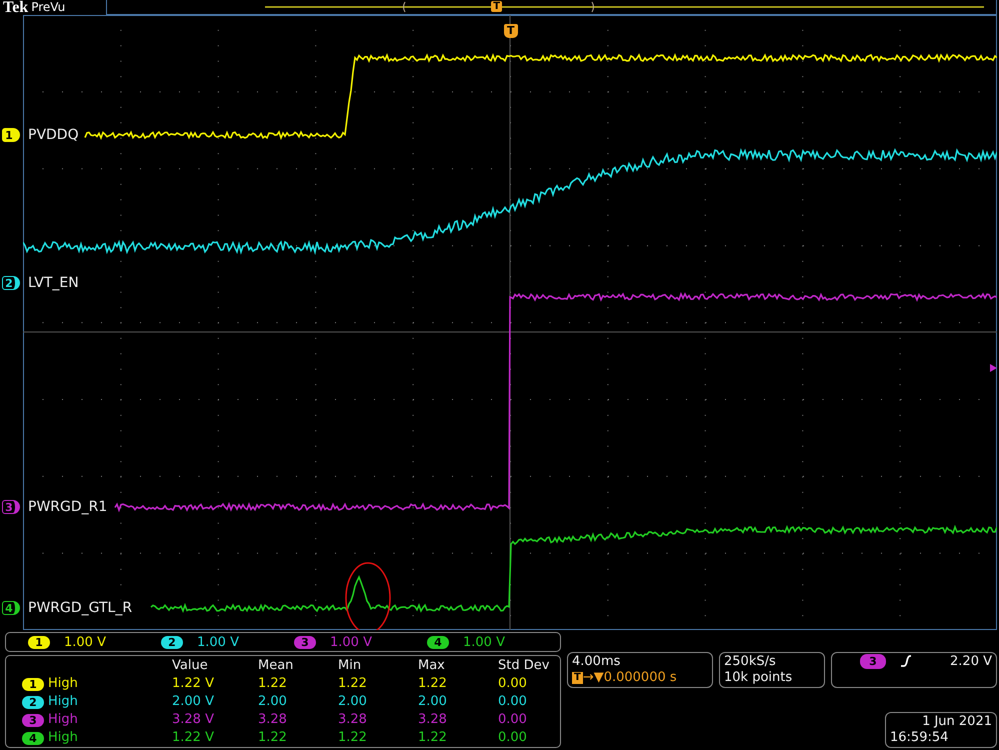 The height and width of the screenshot is (750, 999). Describe the element at coordinates (496, 6) in the screenshot. I see `trigger-position-marker: T` at that location.